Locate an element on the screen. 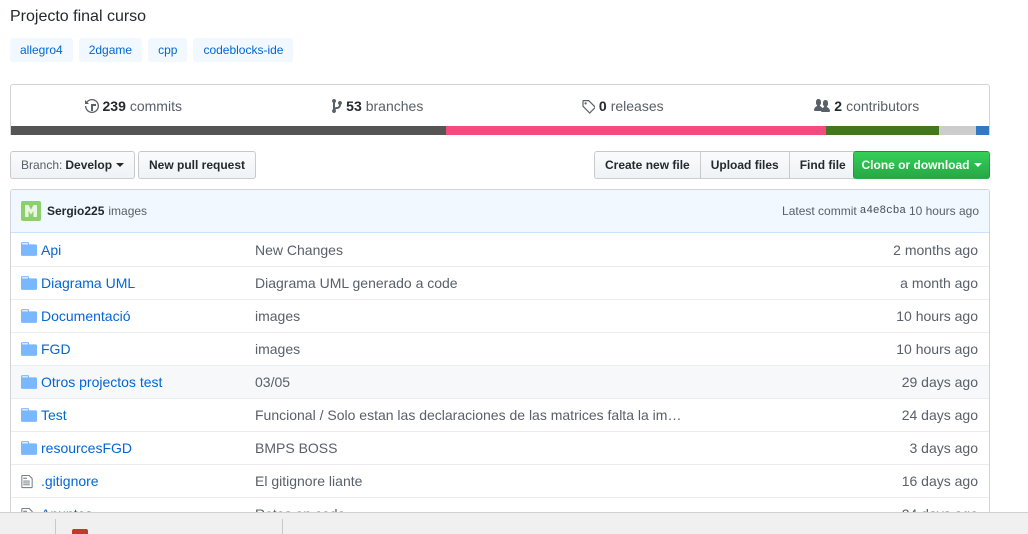 Image resolution: width=1028 pixels, height=534 pixels. contributors-label: contributors is located at coordinates (883, 106).